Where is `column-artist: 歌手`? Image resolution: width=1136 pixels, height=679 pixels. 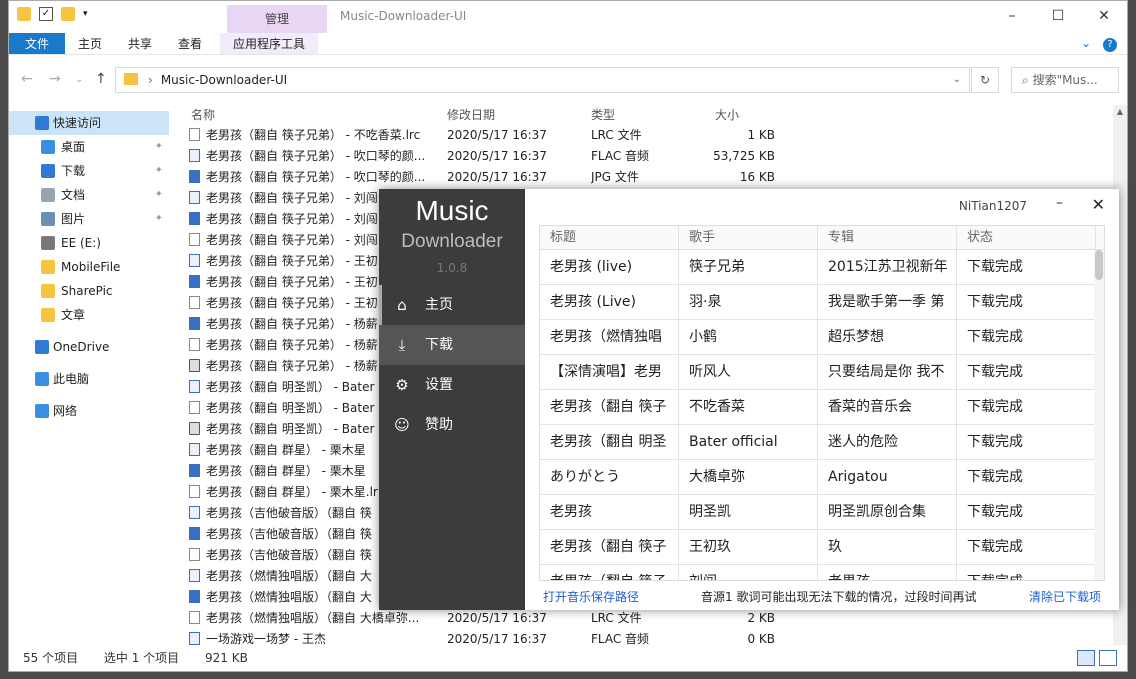 column-artist: 歌手 is located at coordinates (748, 237).